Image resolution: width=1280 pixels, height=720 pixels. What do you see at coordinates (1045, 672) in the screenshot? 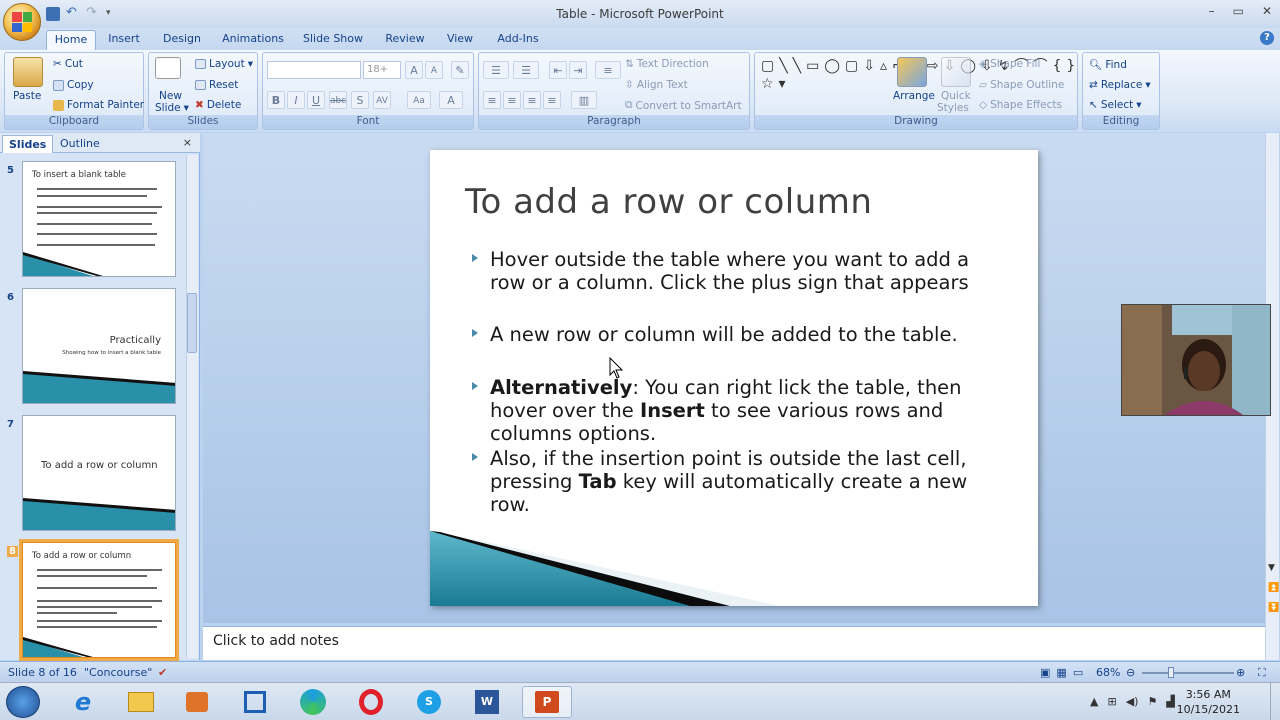
I see `normal-view-icon: ▣` at bounding box center [1045, 672].